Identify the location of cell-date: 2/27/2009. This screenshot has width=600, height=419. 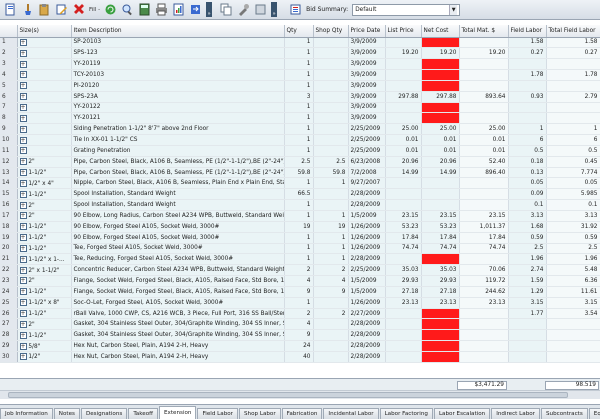
(367, 314).